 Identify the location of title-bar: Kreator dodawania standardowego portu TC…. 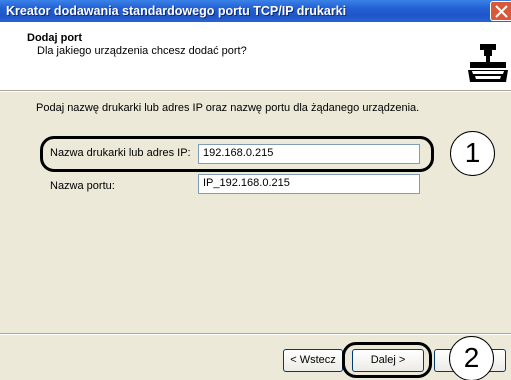
(255, 11).